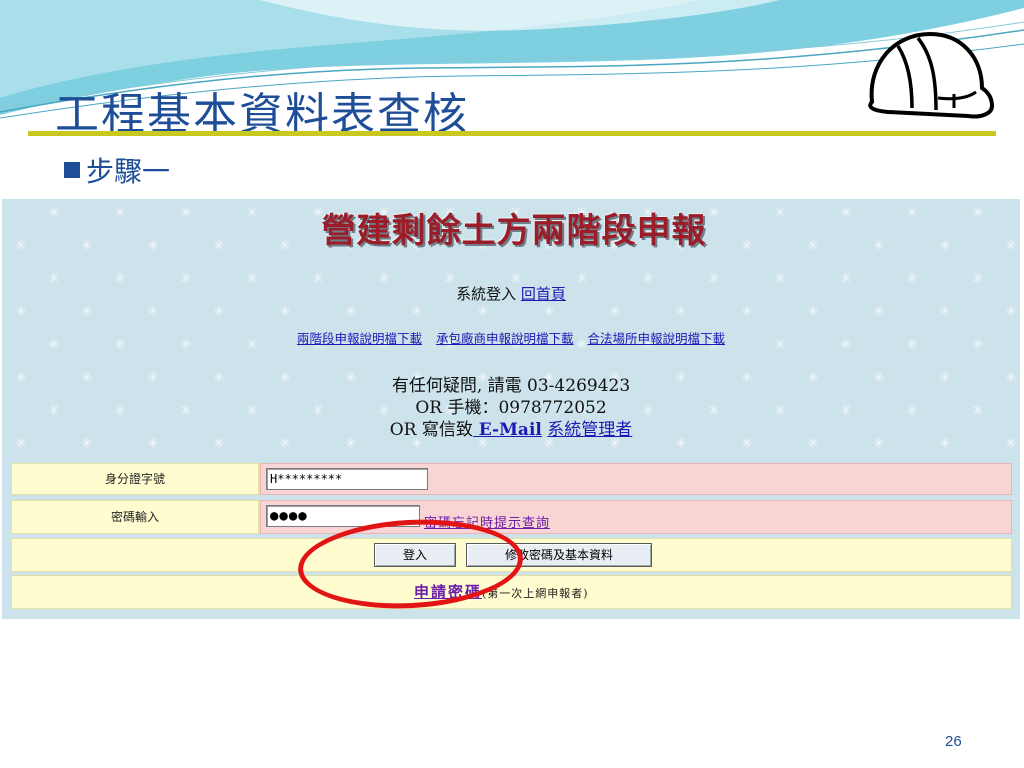  I want to click on page-number: 26, so click(953, 741).